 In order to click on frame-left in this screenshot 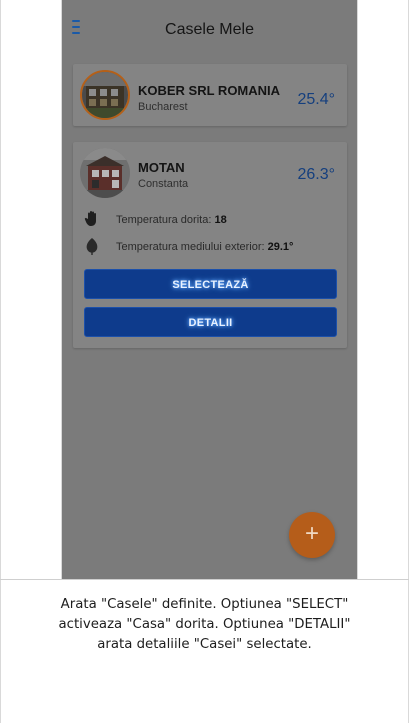, I will do `click(31, 290)`.